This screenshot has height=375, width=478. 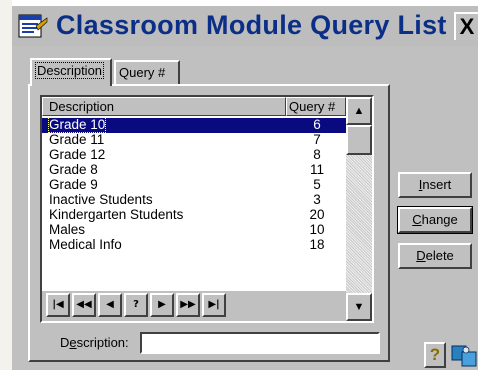 I want to click on list-item-description: Grade 11, so click(x=77, y=139).